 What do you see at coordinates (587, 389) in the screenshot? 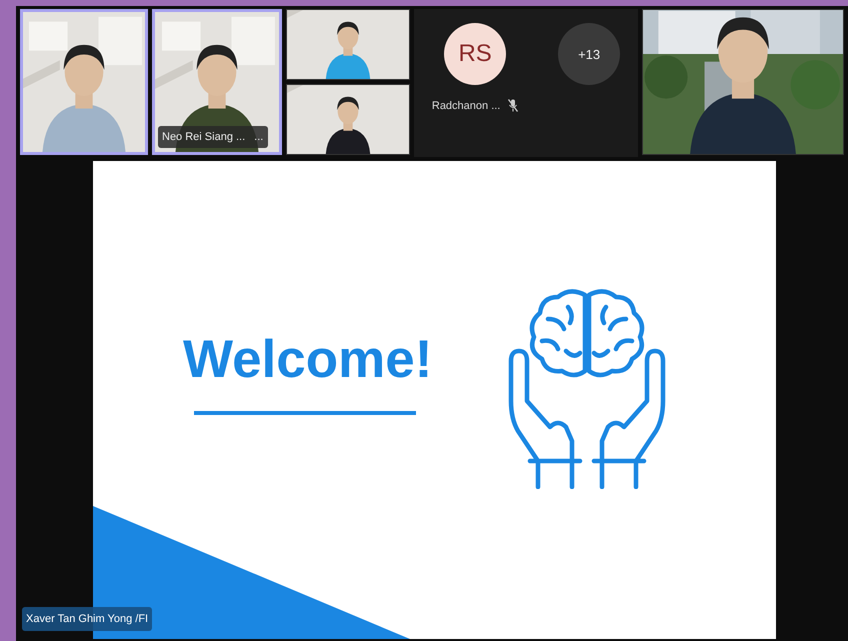
I see `brain-in-hands-icon` at bounding box center [587, 389].